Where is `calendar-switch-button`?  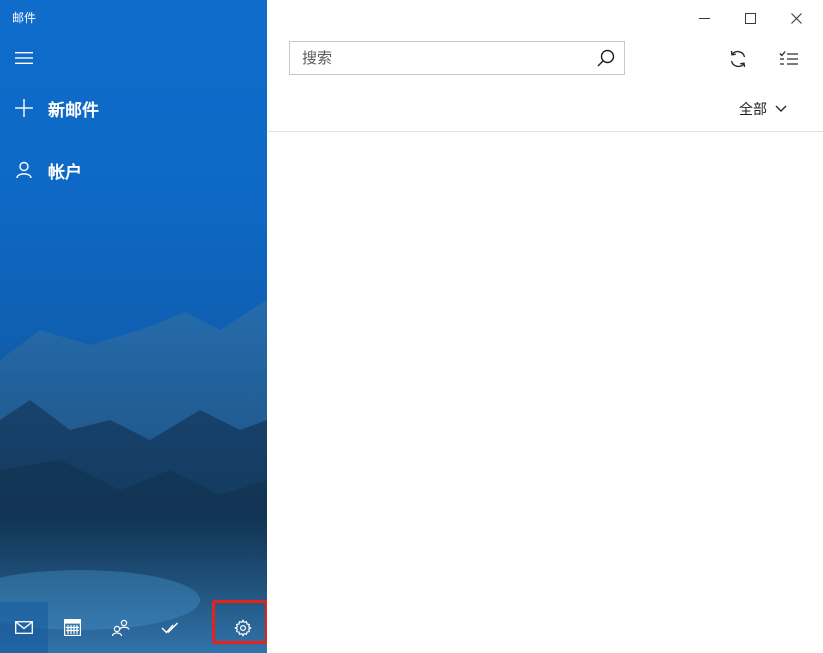
calendar-switch-button is located at coordinates (72, 627).